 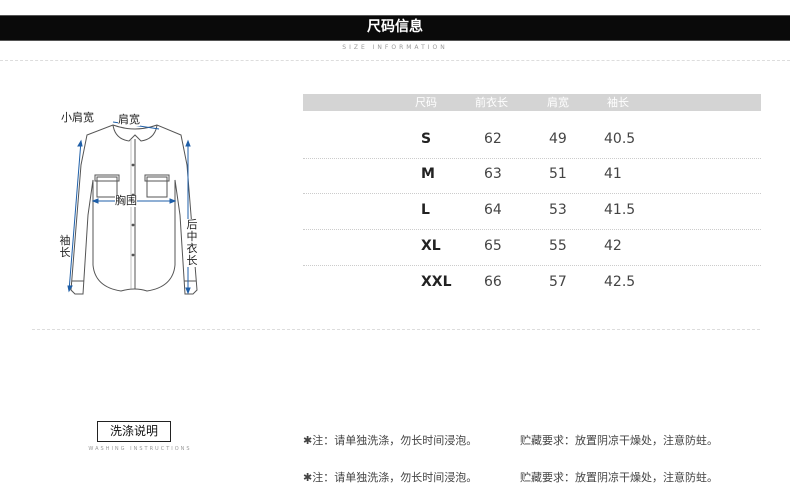 What do you see at coordinates (493, 139) in the screenshot?
I see `front-length-cell: 62` at bounding box center [493, 139].